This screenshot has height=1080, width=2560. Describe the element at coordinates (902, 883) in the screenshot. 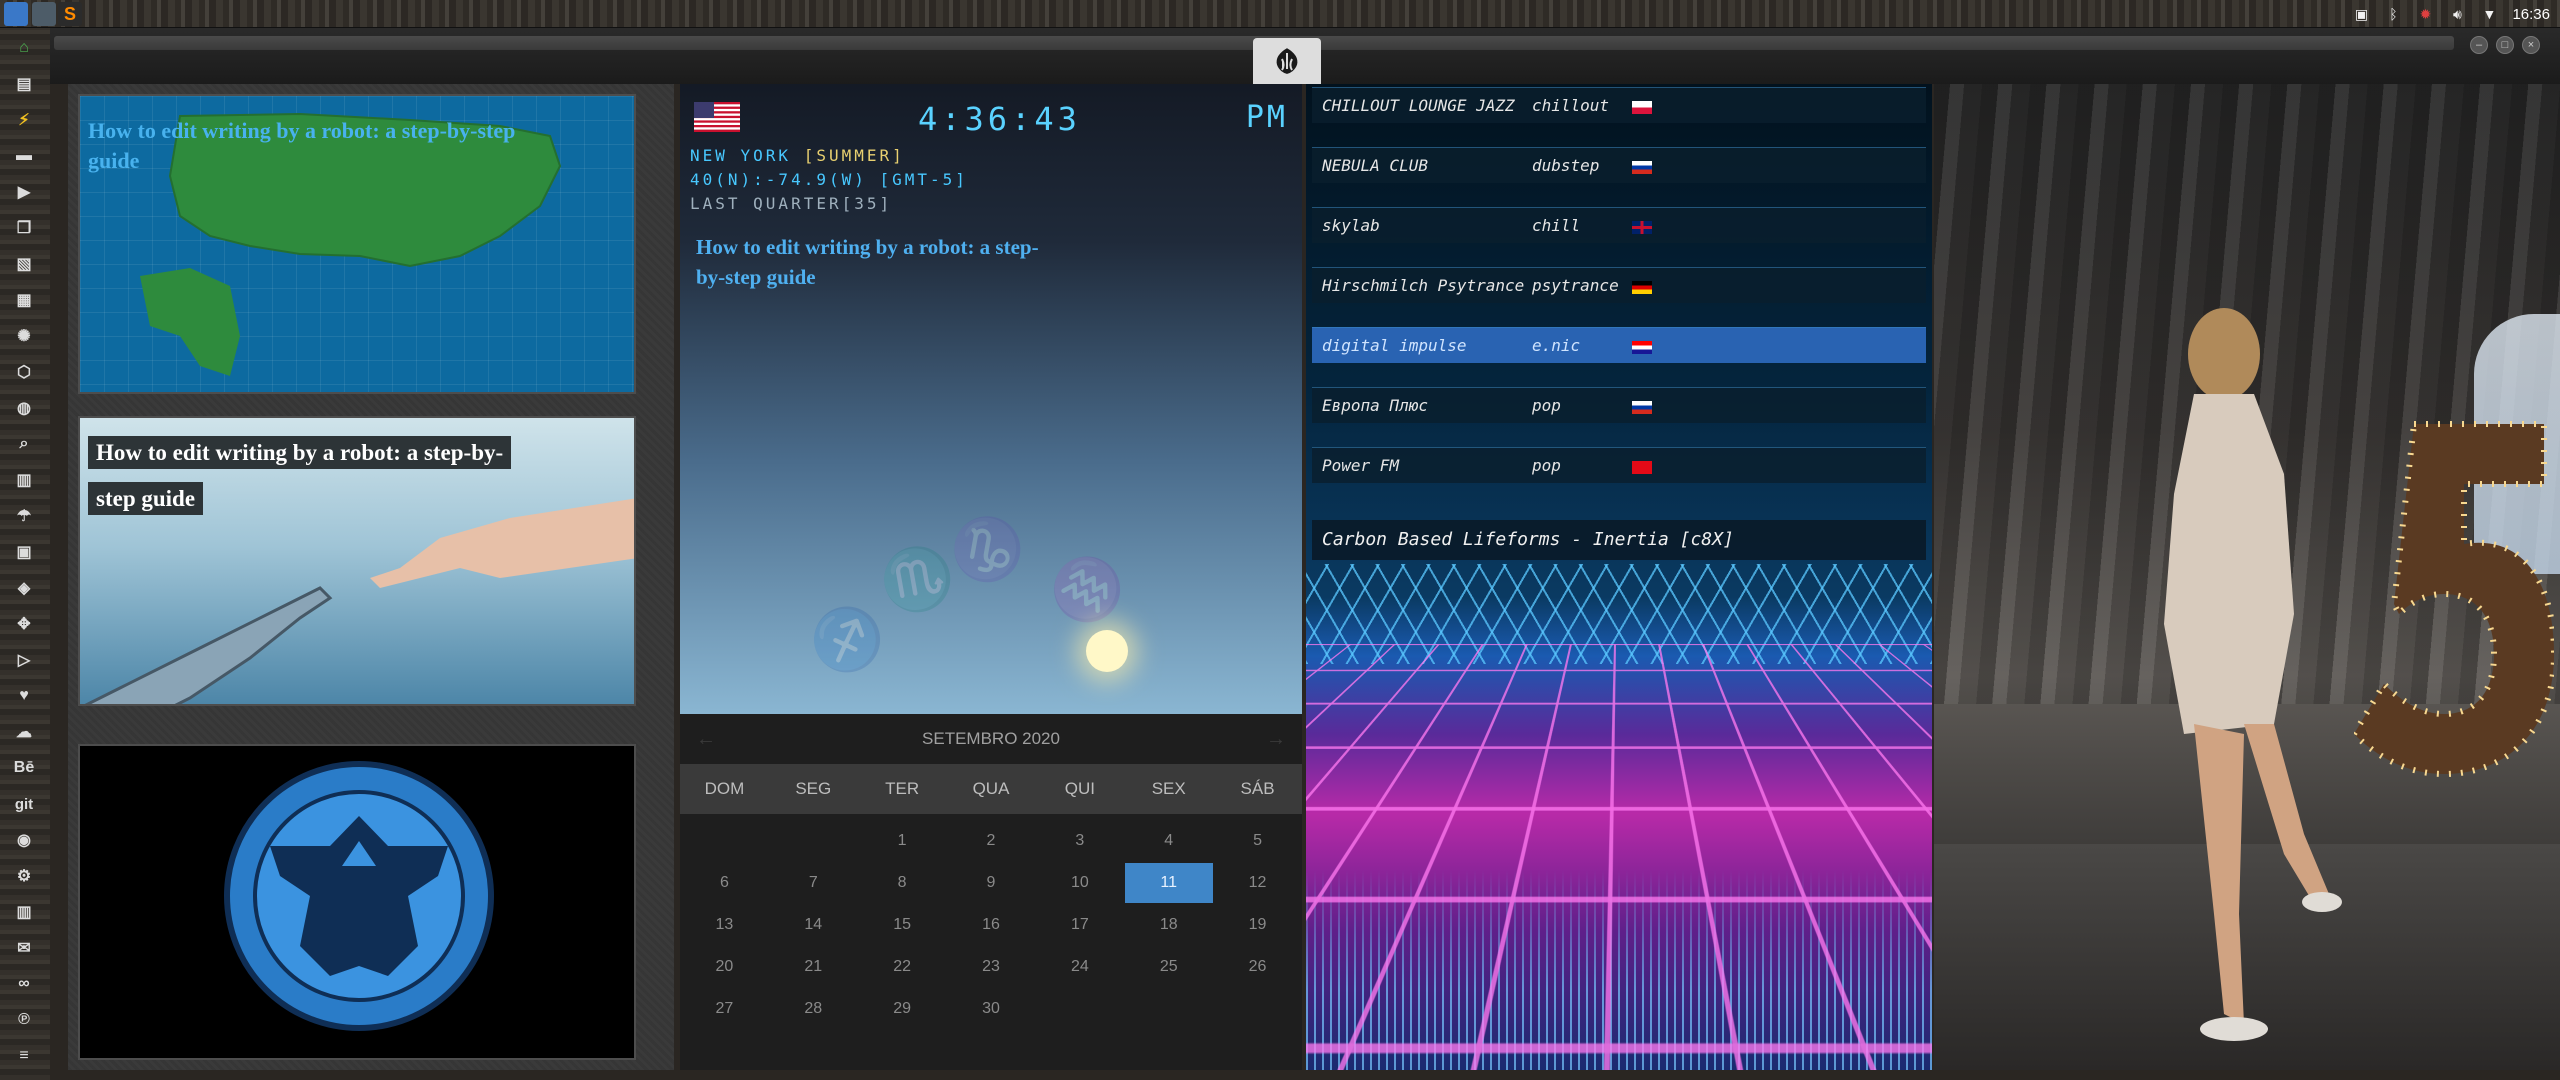

I see `calendar-day: 8` at that location.